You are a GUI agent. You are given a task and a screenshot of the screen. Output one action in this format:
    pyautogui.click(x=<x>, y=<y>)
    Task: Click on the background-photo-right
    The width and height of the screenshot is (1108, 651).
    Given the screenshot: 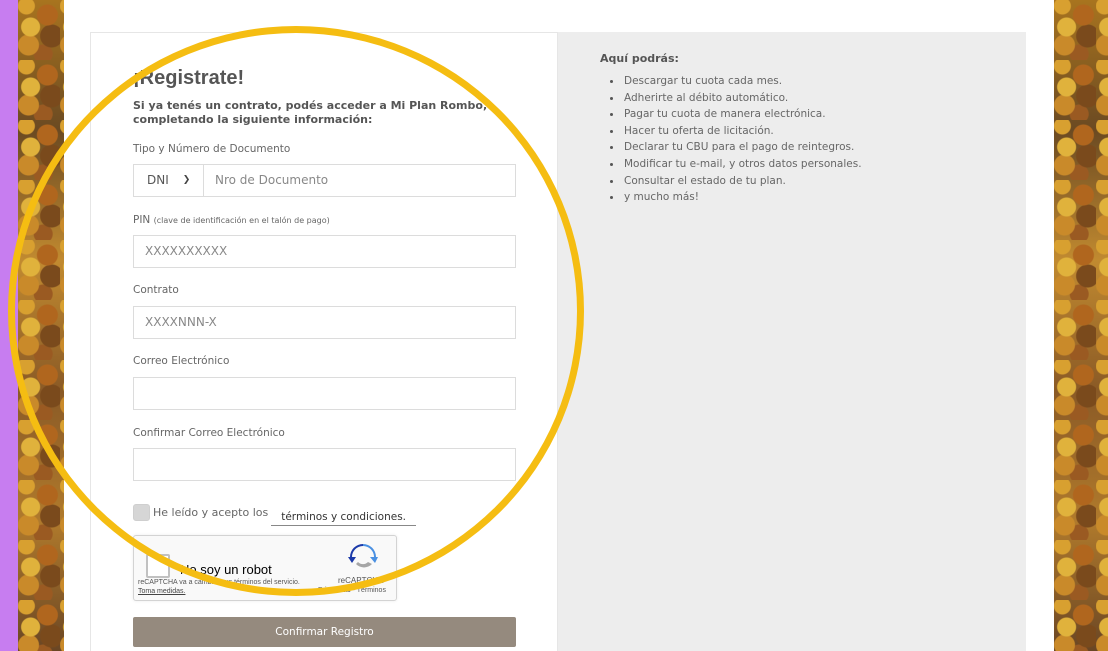 What is the action you would take?
    pyautogui.click(x=1081, y=325)
    